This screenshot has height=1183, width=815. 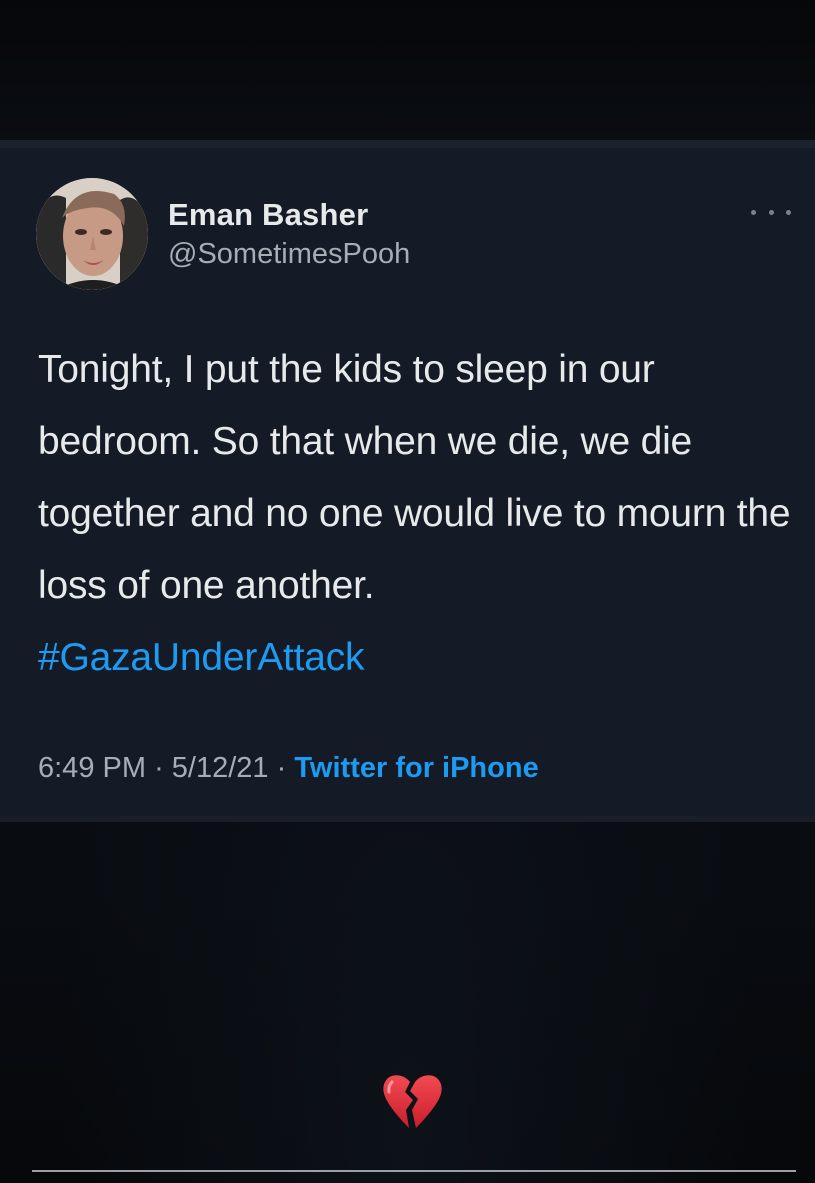 I want to click on bottom-divider, so click(x=414, y=1171).